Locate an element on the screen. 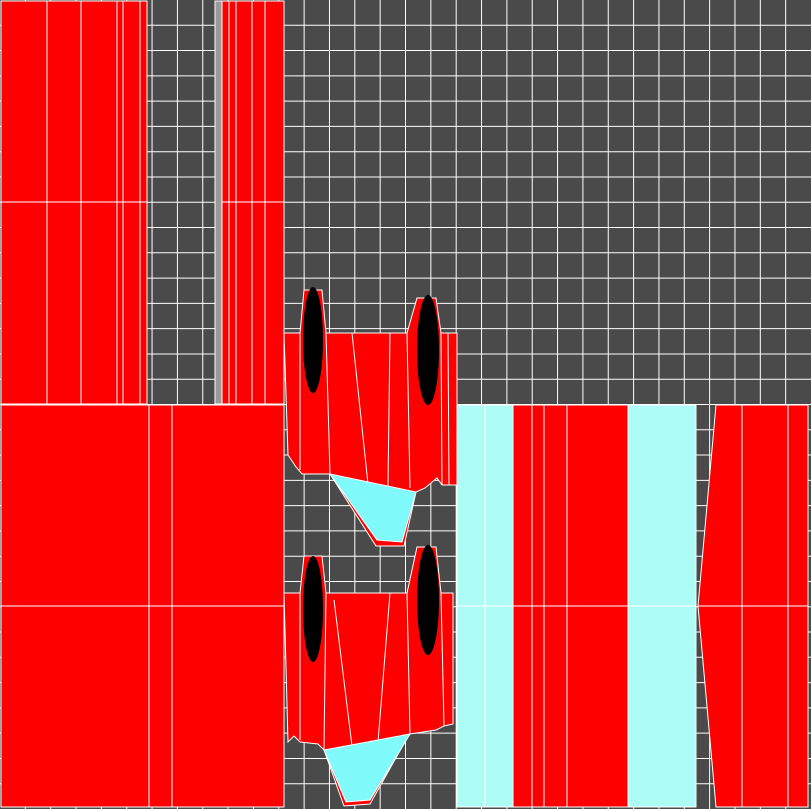 This screenshot has height=809, width=811. uv-island-top-left is located at coordinates (74, 202).